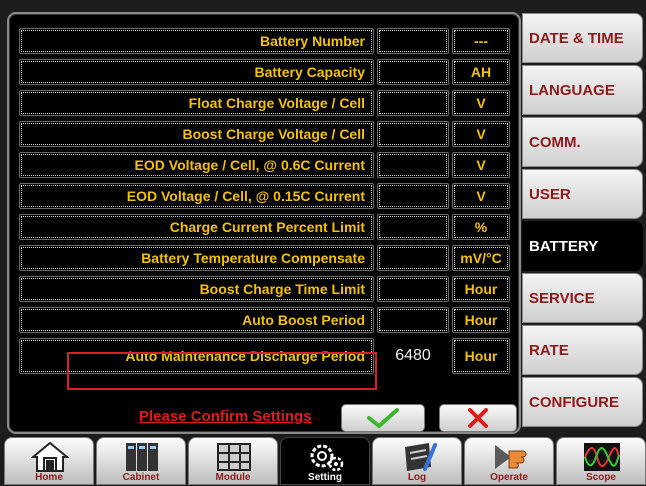  I want to click on checkmark-icon, so click(383, 418).